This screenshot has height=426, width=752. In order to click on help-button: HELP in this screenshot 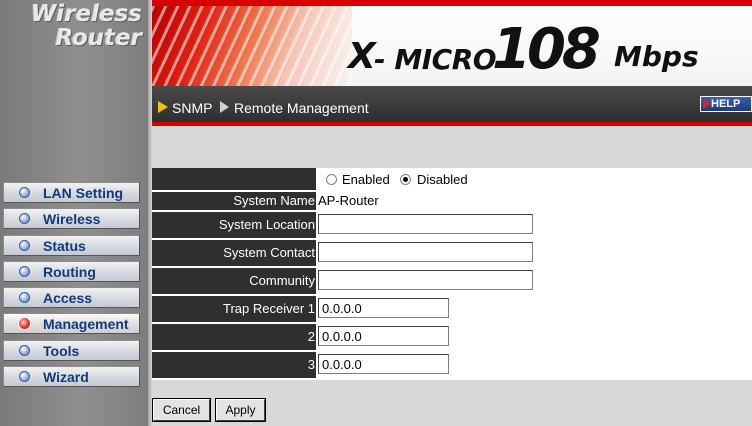, I will do `click(726, 104)`.